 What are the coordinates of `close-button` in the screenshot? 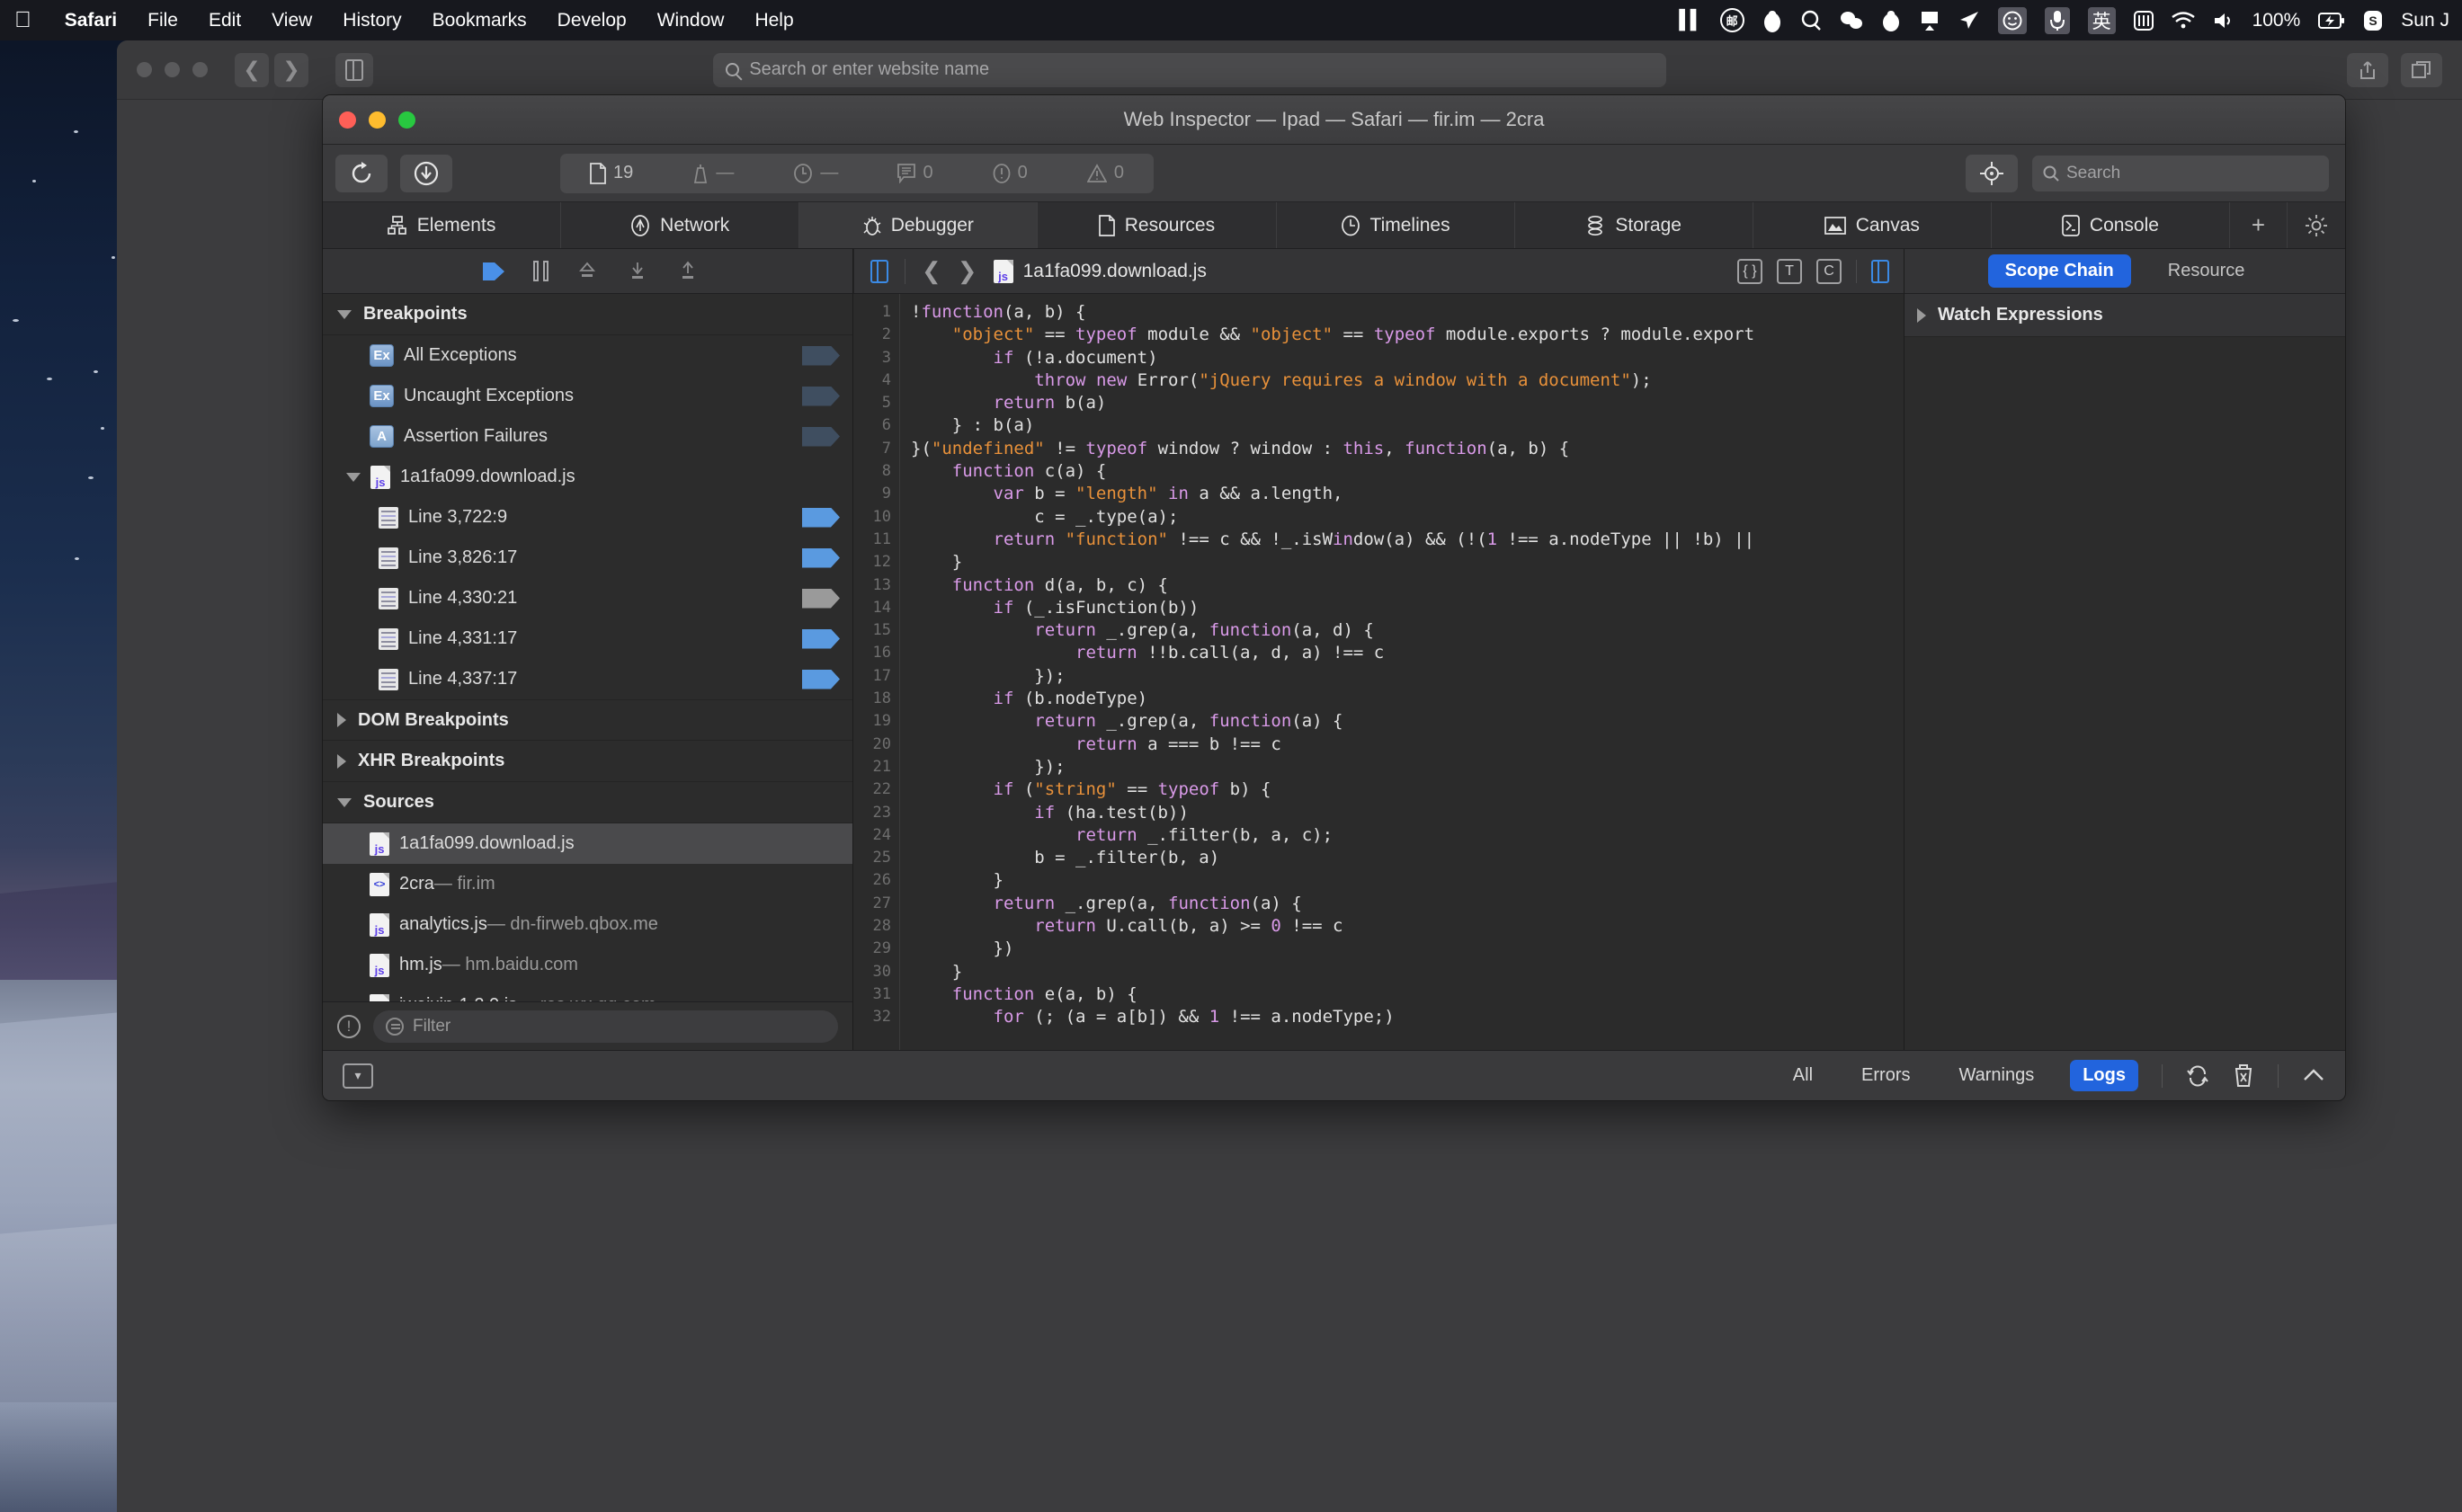 It's located at (145, 69).